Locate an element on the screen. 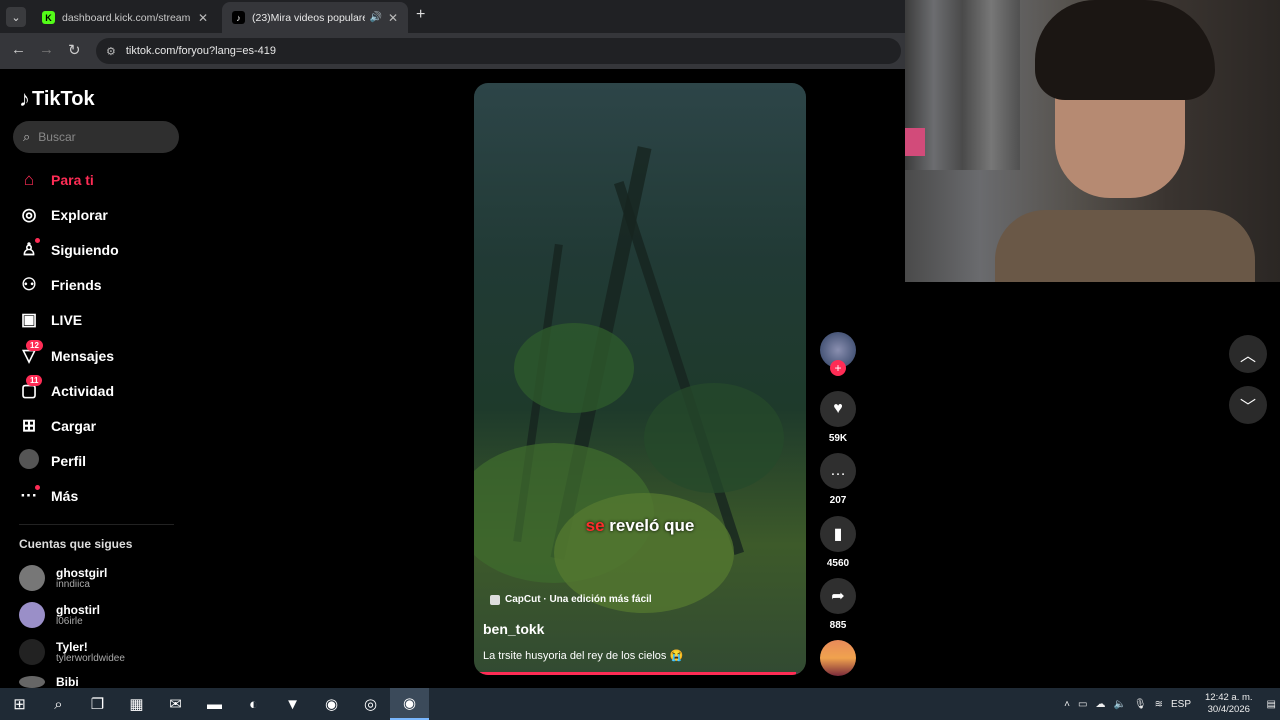 This screenshot has height=720, width=1280. nav-friends: ⚇ Friends is located at coordinates (68, 285).